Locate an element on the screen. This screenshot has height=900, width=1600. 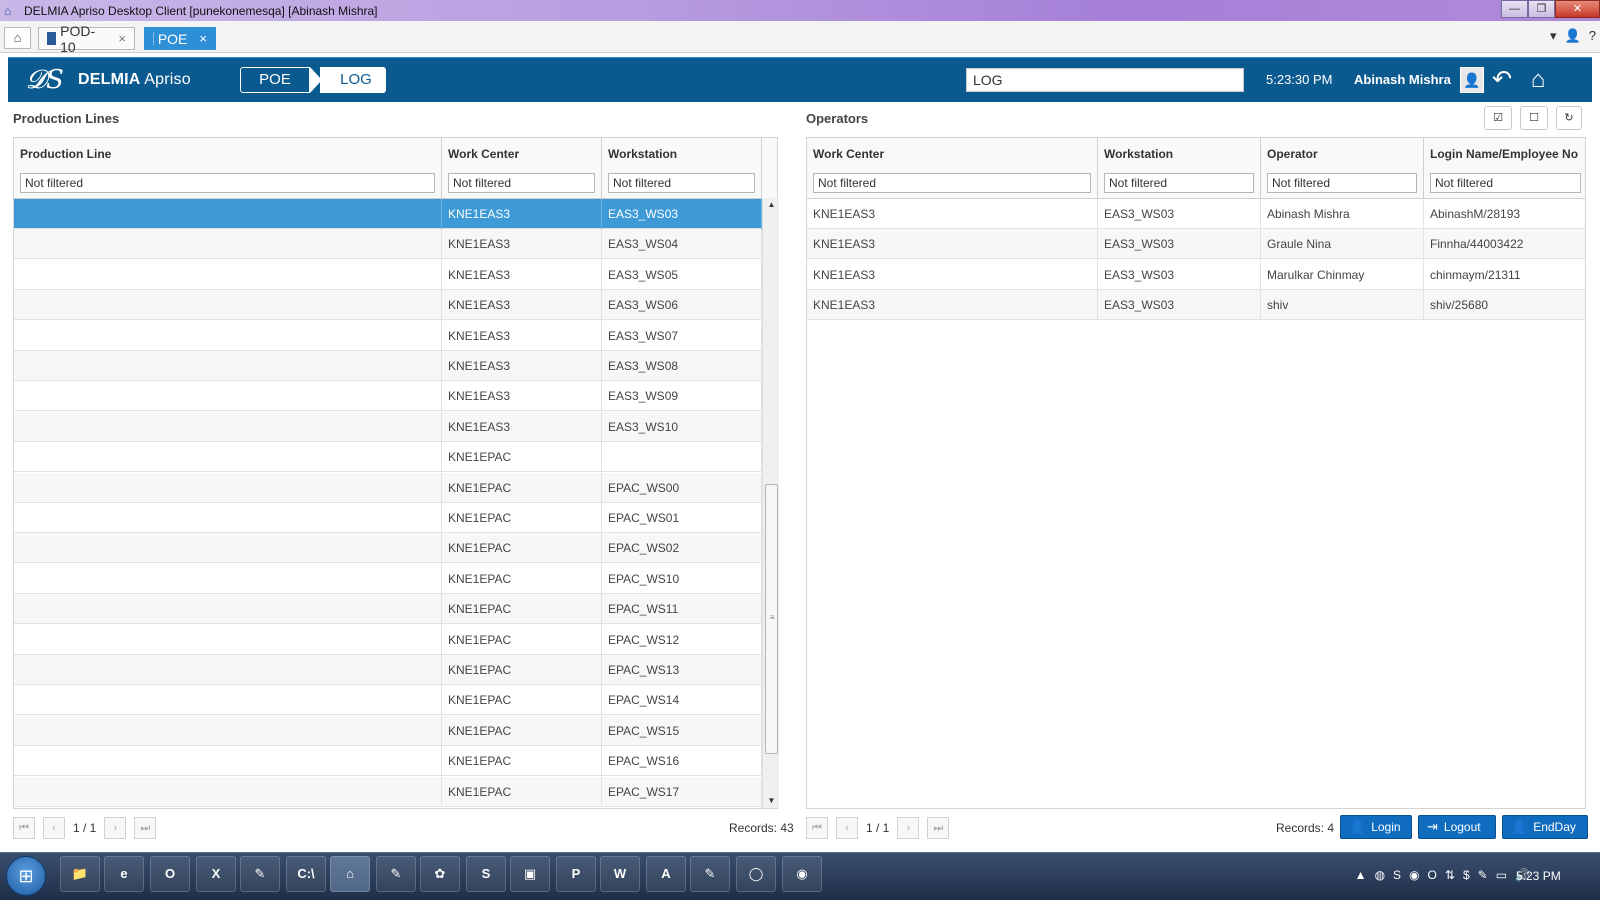
table-row: KNE1EPAC EPAC_WS12 is located at coordinates (388, 639).